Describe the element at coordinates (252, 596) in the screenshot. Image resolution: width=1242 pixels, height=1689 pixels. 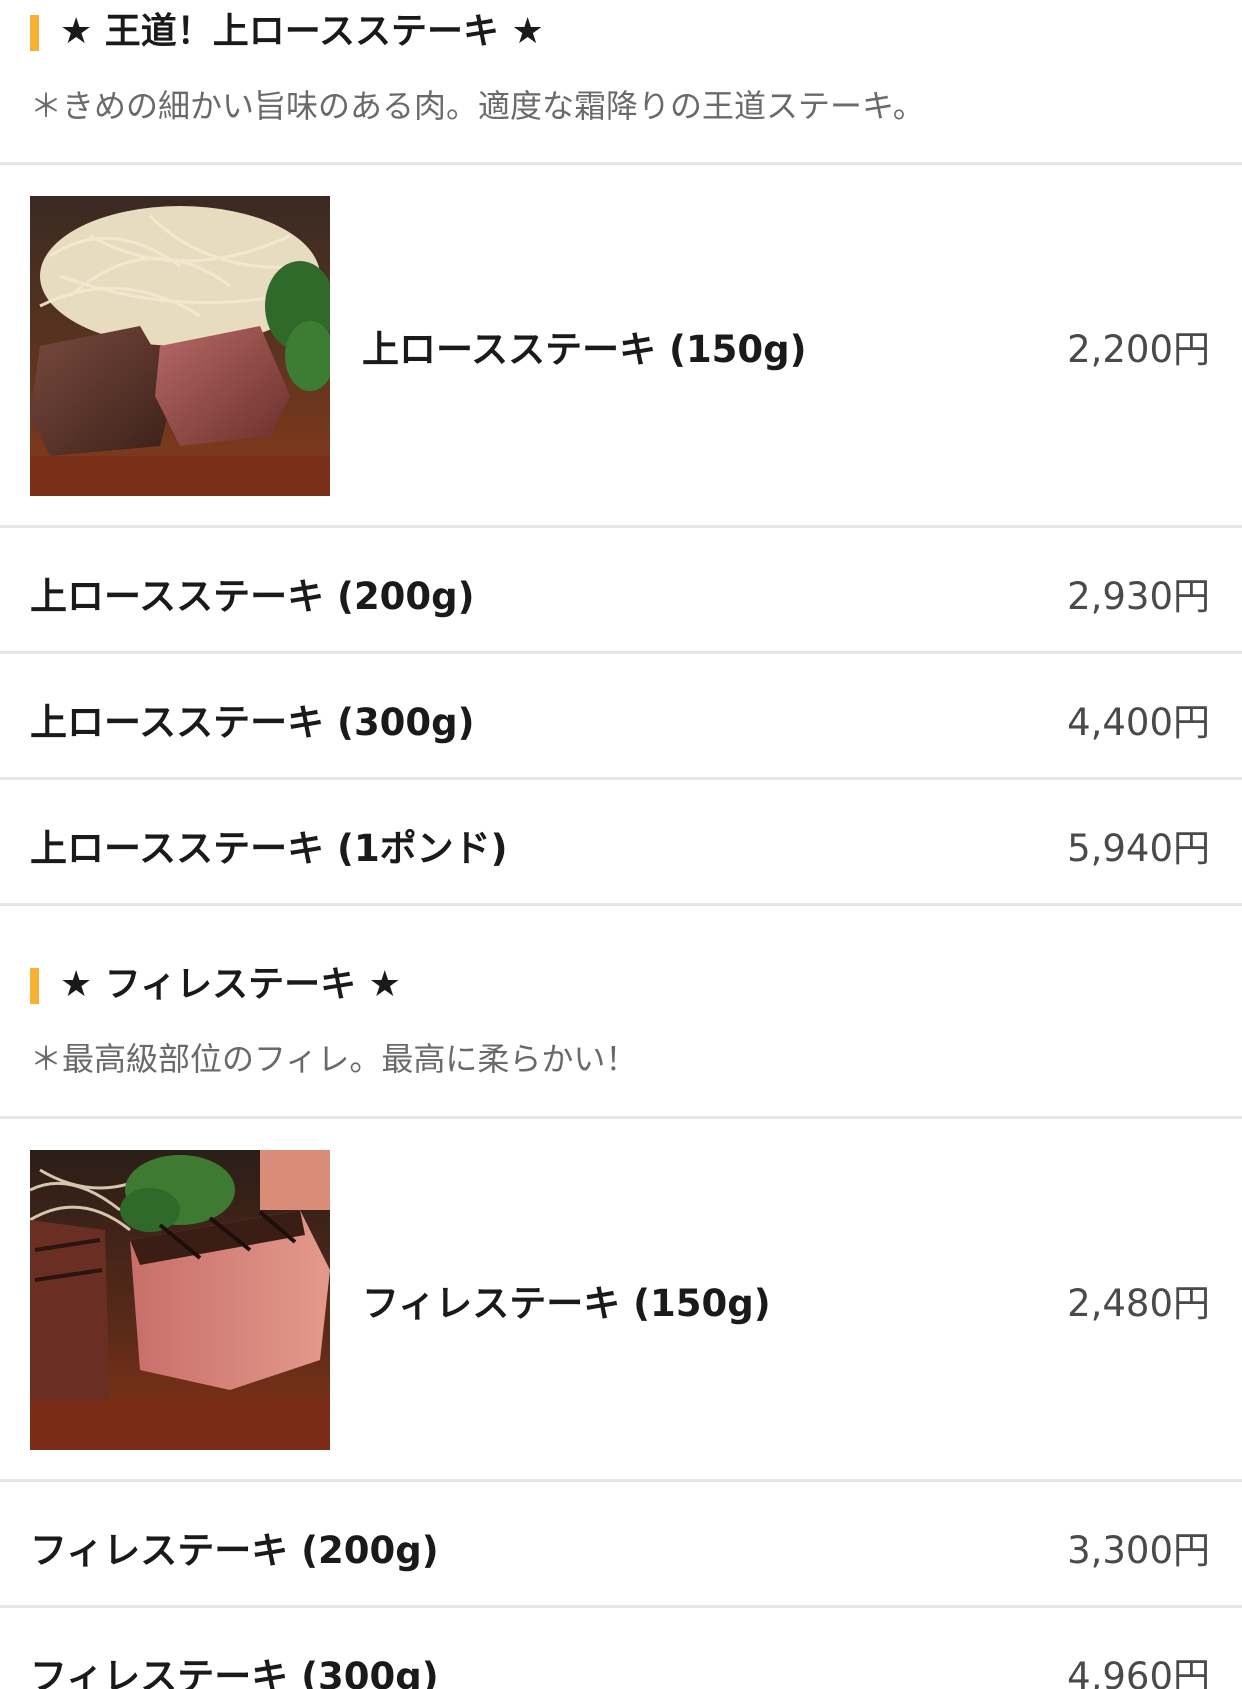
I see `menu-item-name: 上ロースステーキ (200g)` at that location.